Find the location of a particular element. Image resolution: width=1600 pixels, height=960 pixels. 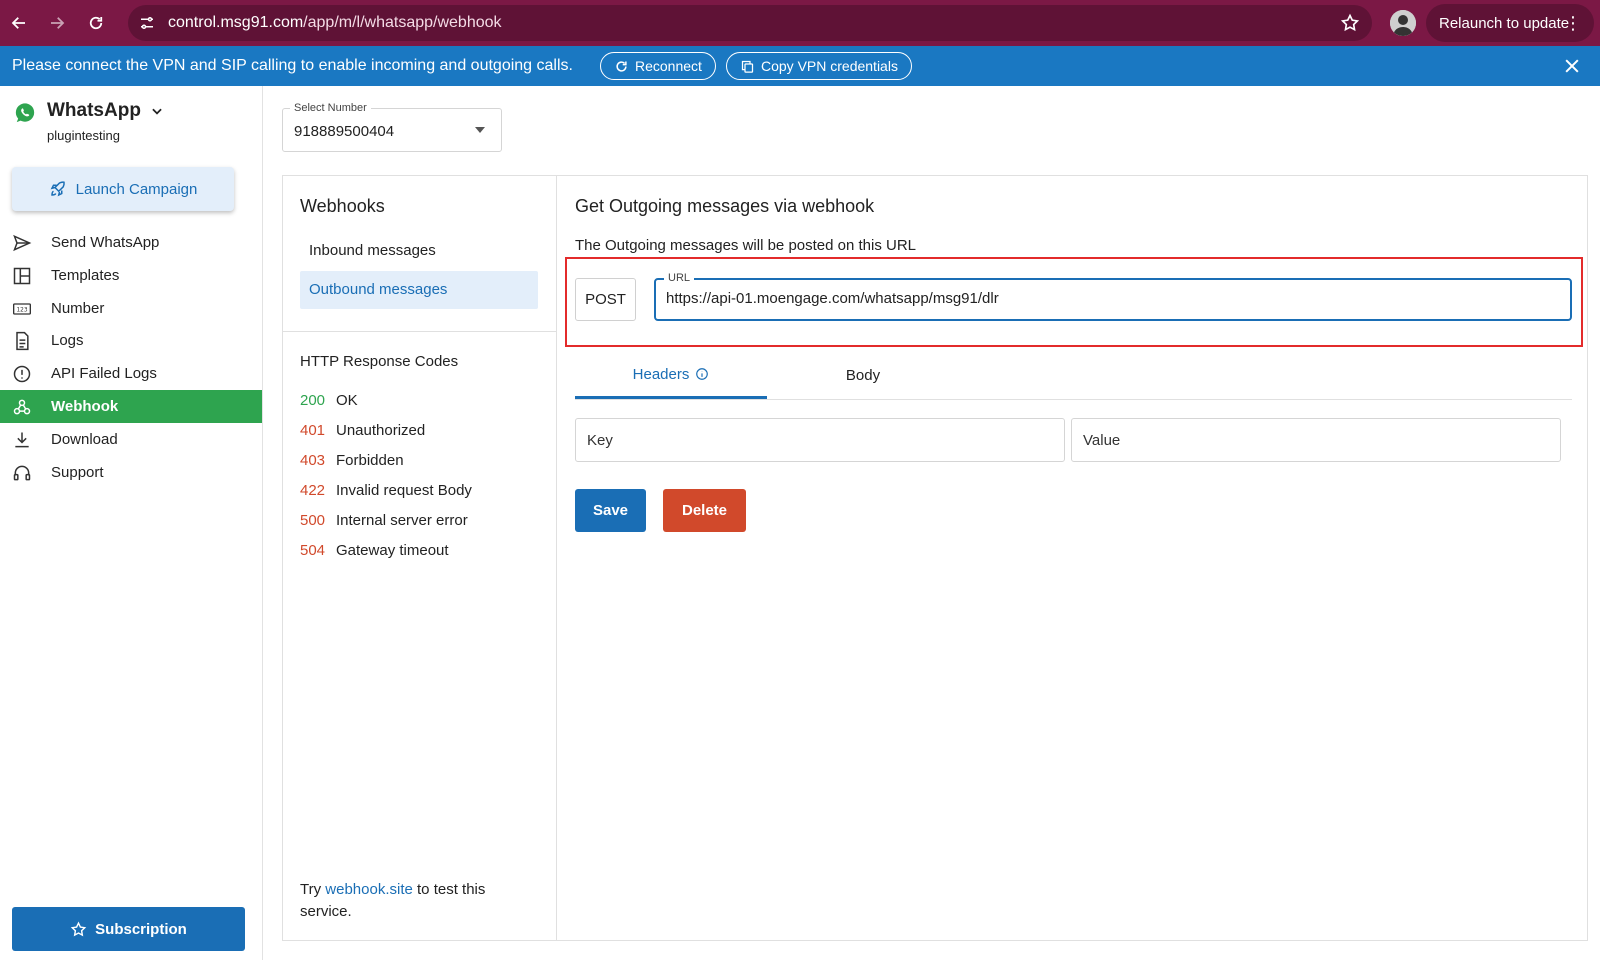

http-code-row: 500 Internal server error is located at coordinates (384, 520).